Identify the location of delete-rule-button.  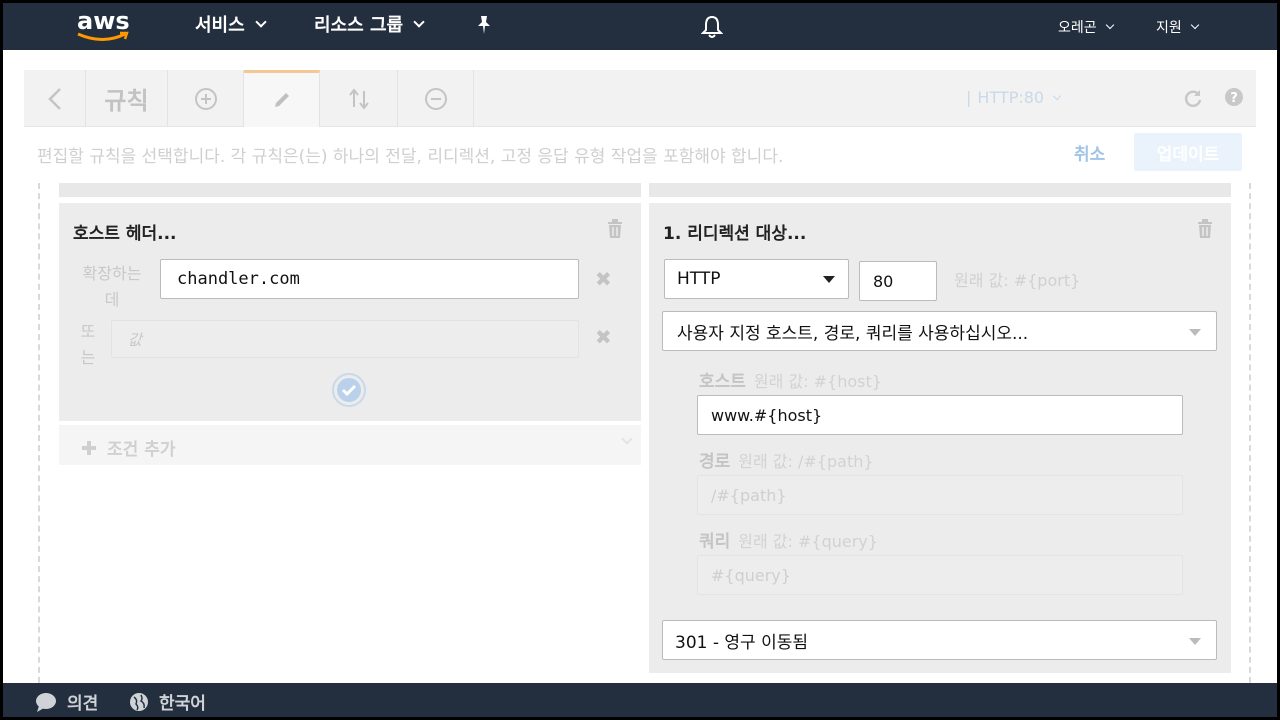
(436, 98).